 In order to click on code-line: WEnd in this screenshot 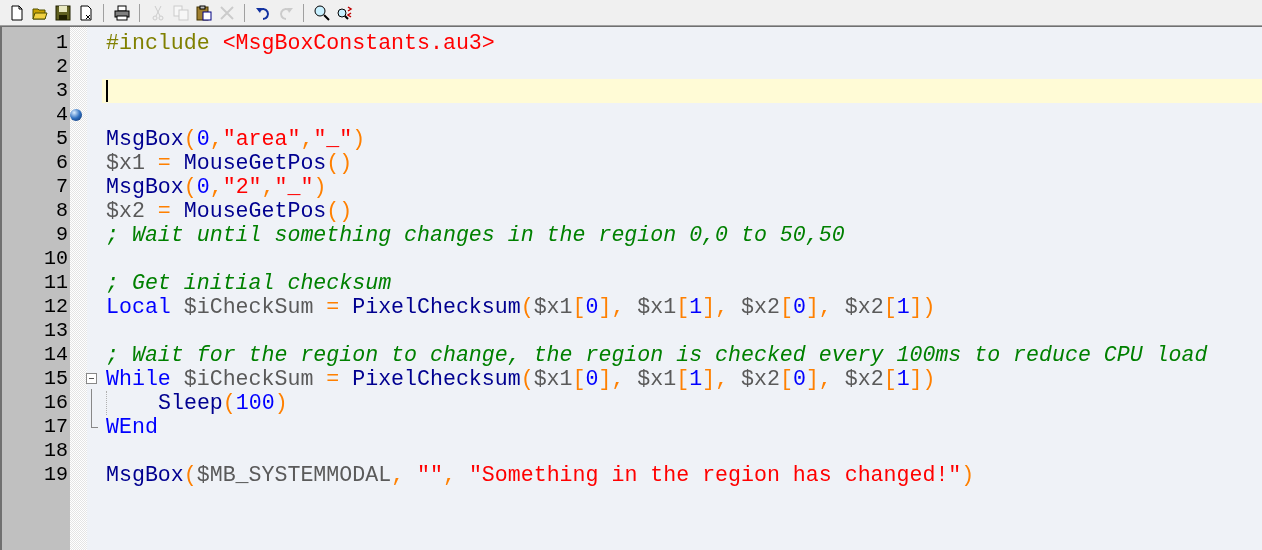, I will do `click(132, 427)`.